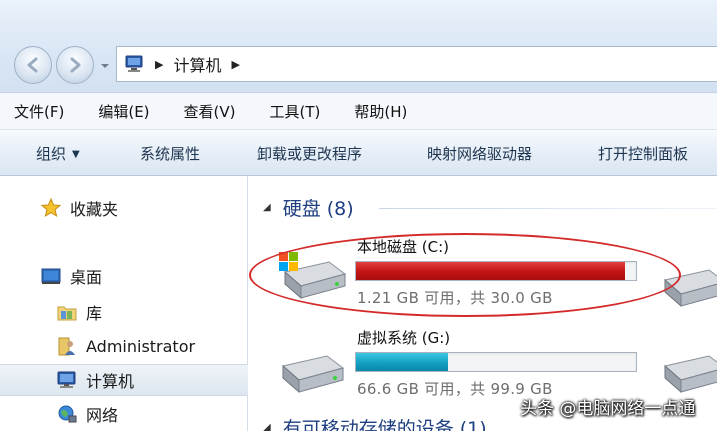 This screenshot has height=431, width=717. What do you see at coordinates (496, 362) in the screenshot?
I see `drive-g-usage-bar` at bounding box center [496, 362].